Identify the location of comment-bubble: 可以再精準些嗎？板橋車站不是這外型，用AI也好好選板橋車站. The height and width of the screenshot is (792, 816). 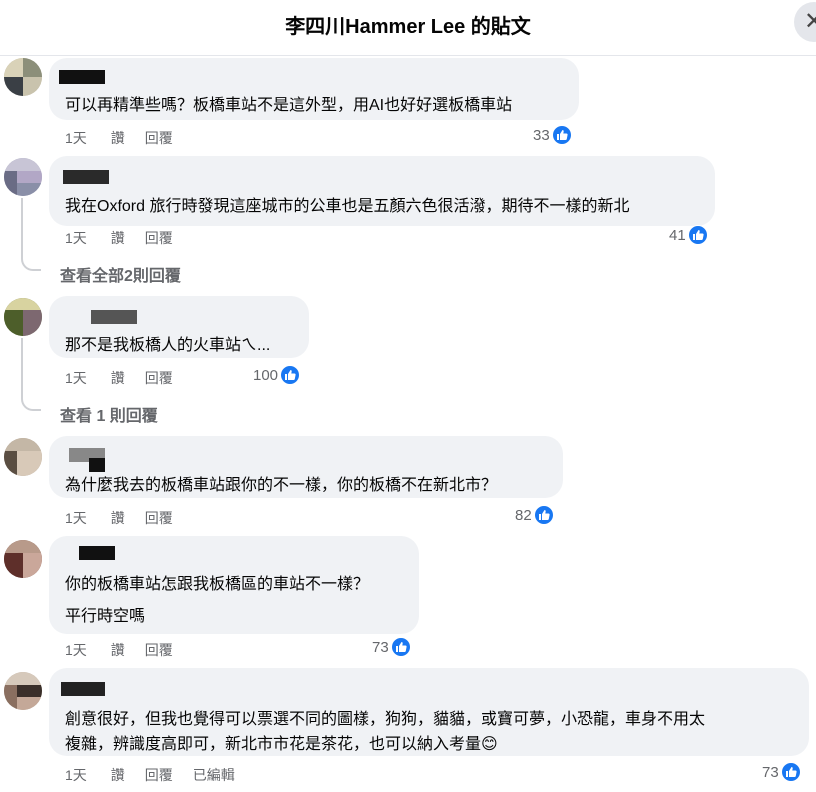
(314, 89).